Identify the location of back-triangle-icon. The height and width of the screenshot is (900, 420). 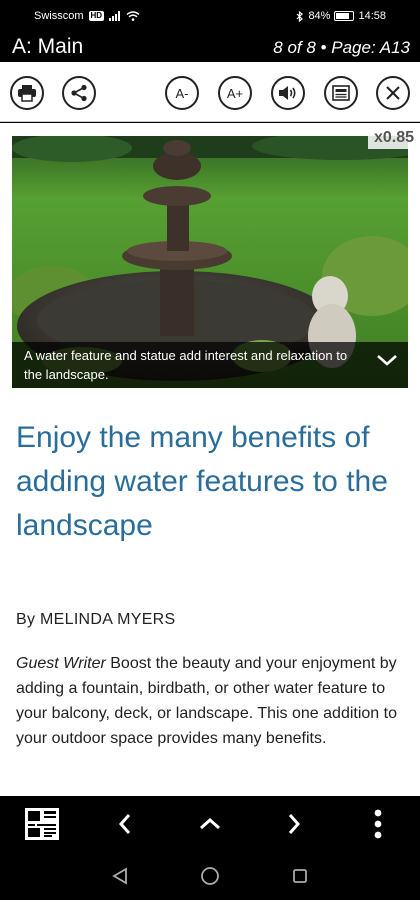
(119, 876).